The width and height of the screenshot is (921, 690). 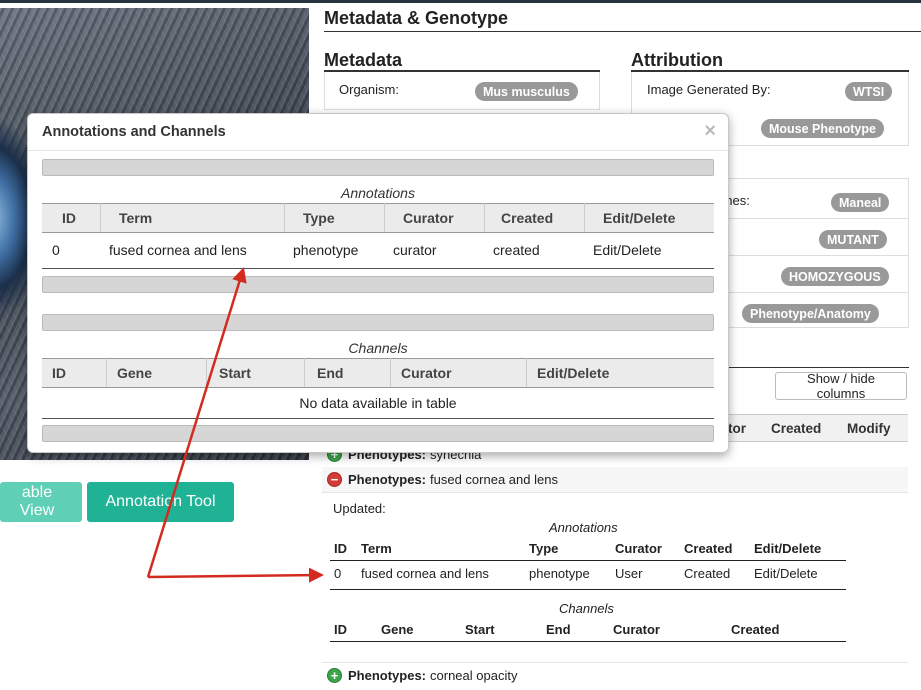 What do you see at coordinates (588, 633) in the screenshot?
I see `channels-detail-table: ID Gene Start End Curator Created` at bounding box center [588, 633].